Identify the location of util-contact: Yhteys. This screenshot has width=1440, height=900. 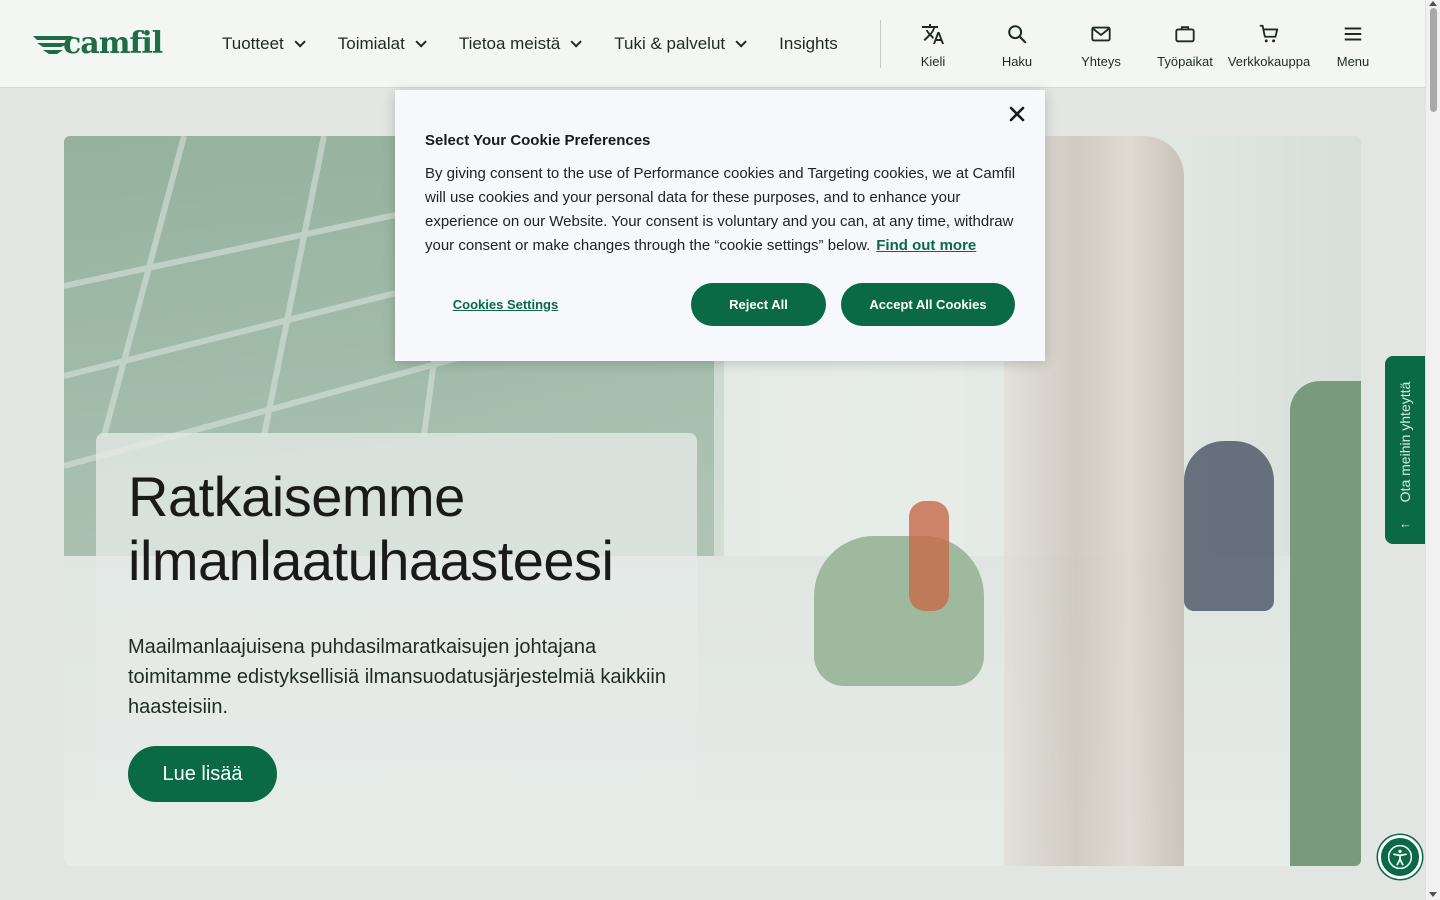
(1101, 45).